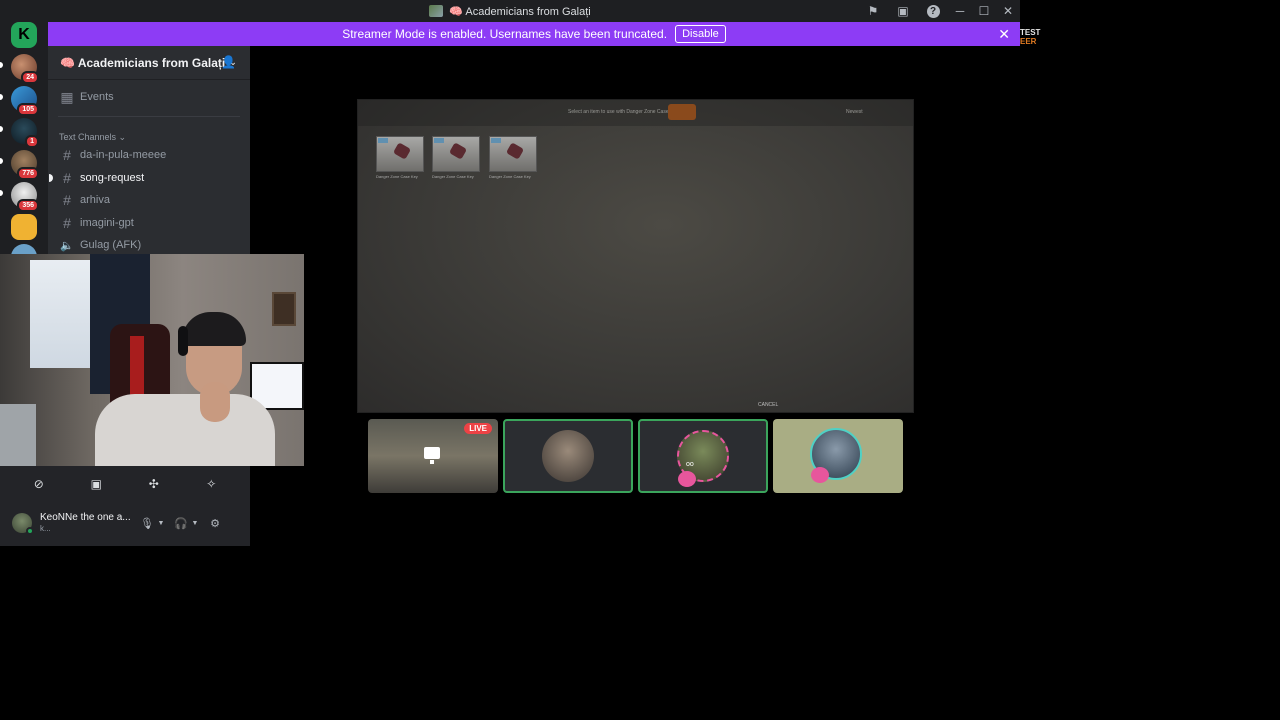 Image resolution: width=1280 pixels, height=720 pixels. What do you see at coordinates (149, 116) in the screenshot?
I see `divider` at bounding box center [149, 116].